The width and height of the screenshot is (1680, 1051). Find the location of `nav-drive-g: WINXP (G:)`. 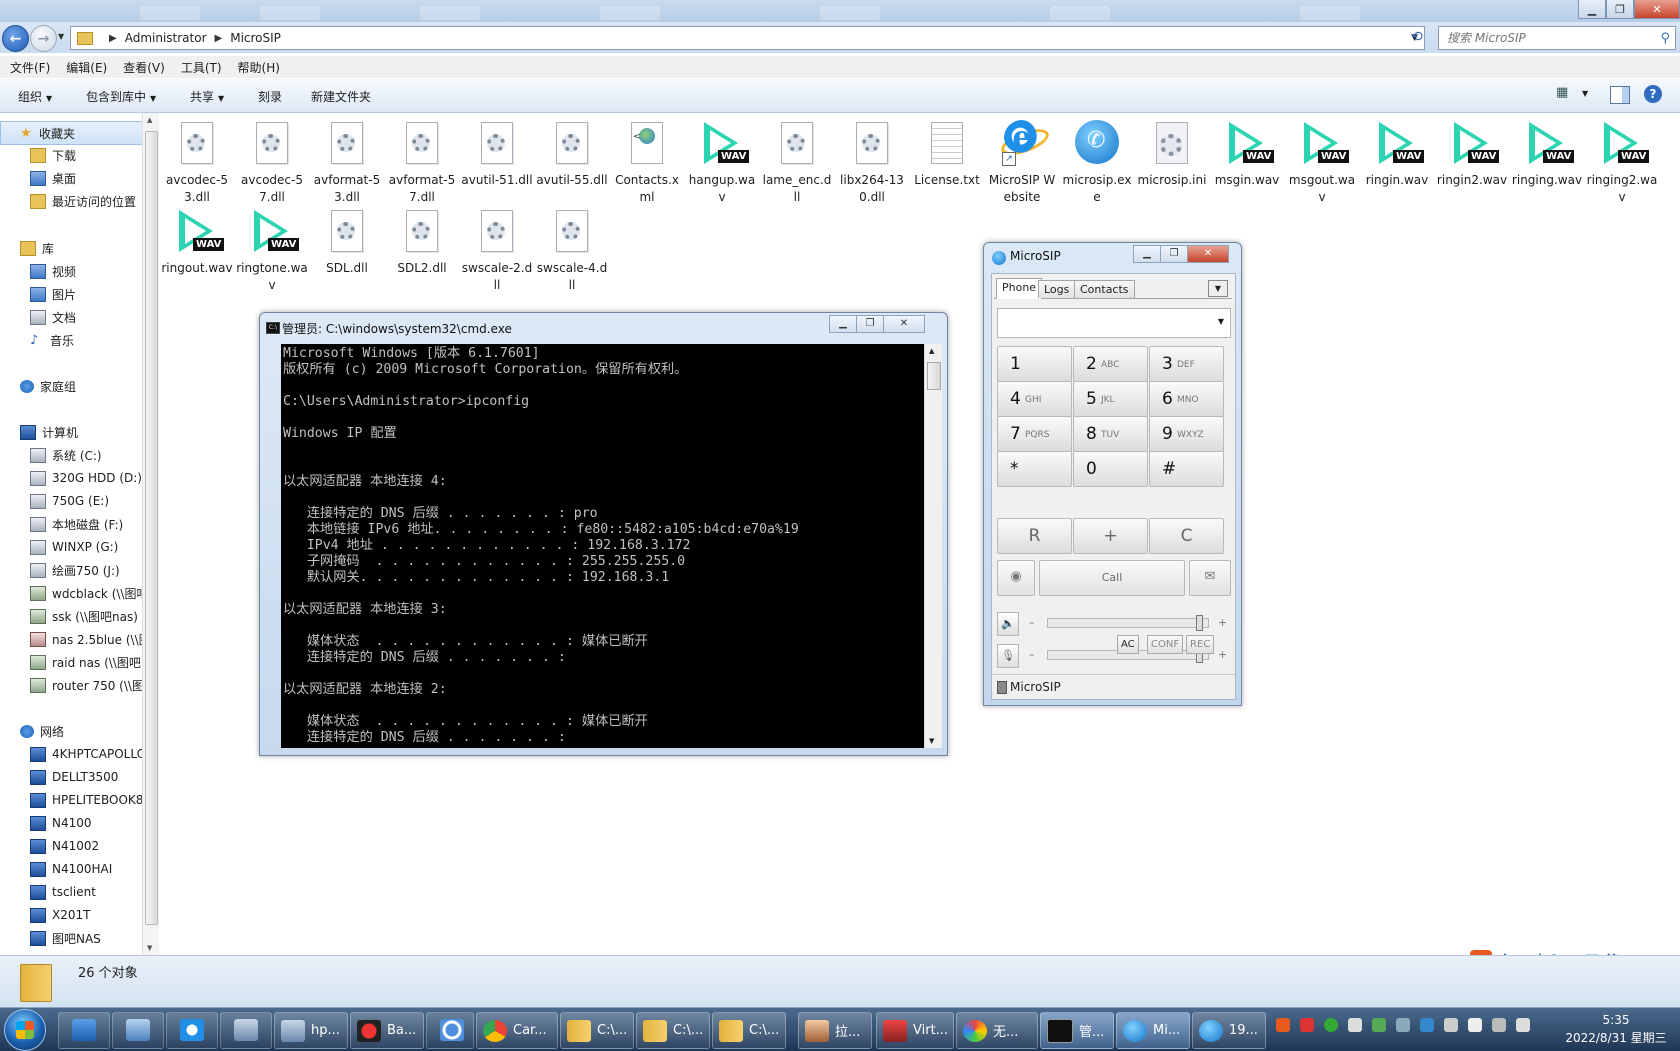

nav-drive-g: WINXP (G:) is located at coordinates (71, 547).